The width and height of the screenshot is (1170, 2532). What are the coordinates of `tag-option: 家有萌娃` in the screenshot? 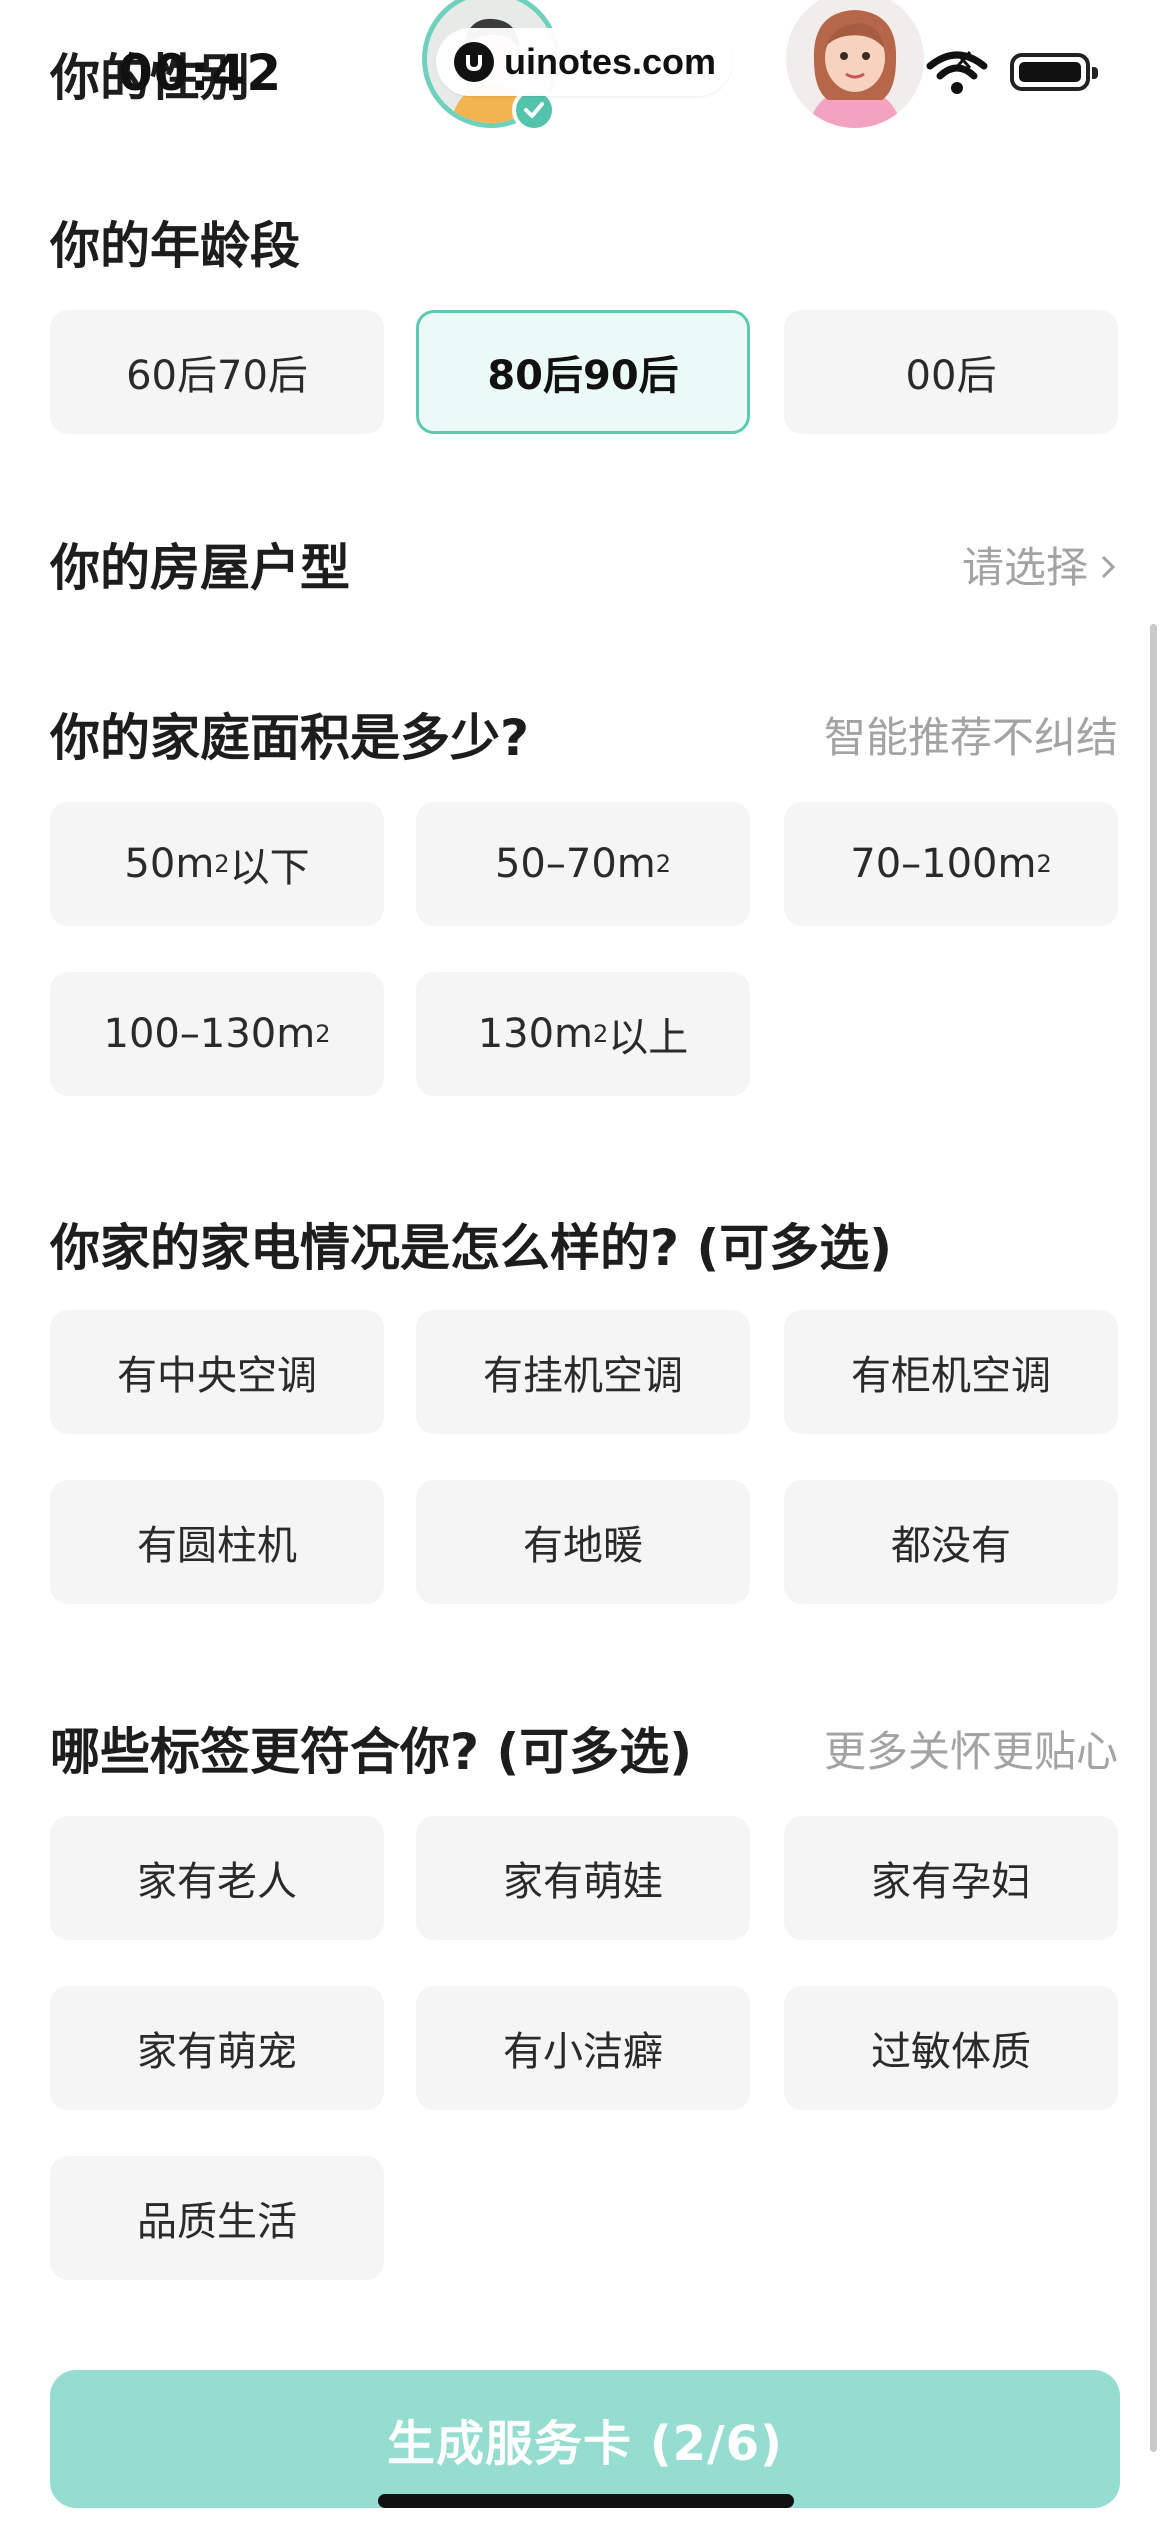 It's located at (583, 1878).